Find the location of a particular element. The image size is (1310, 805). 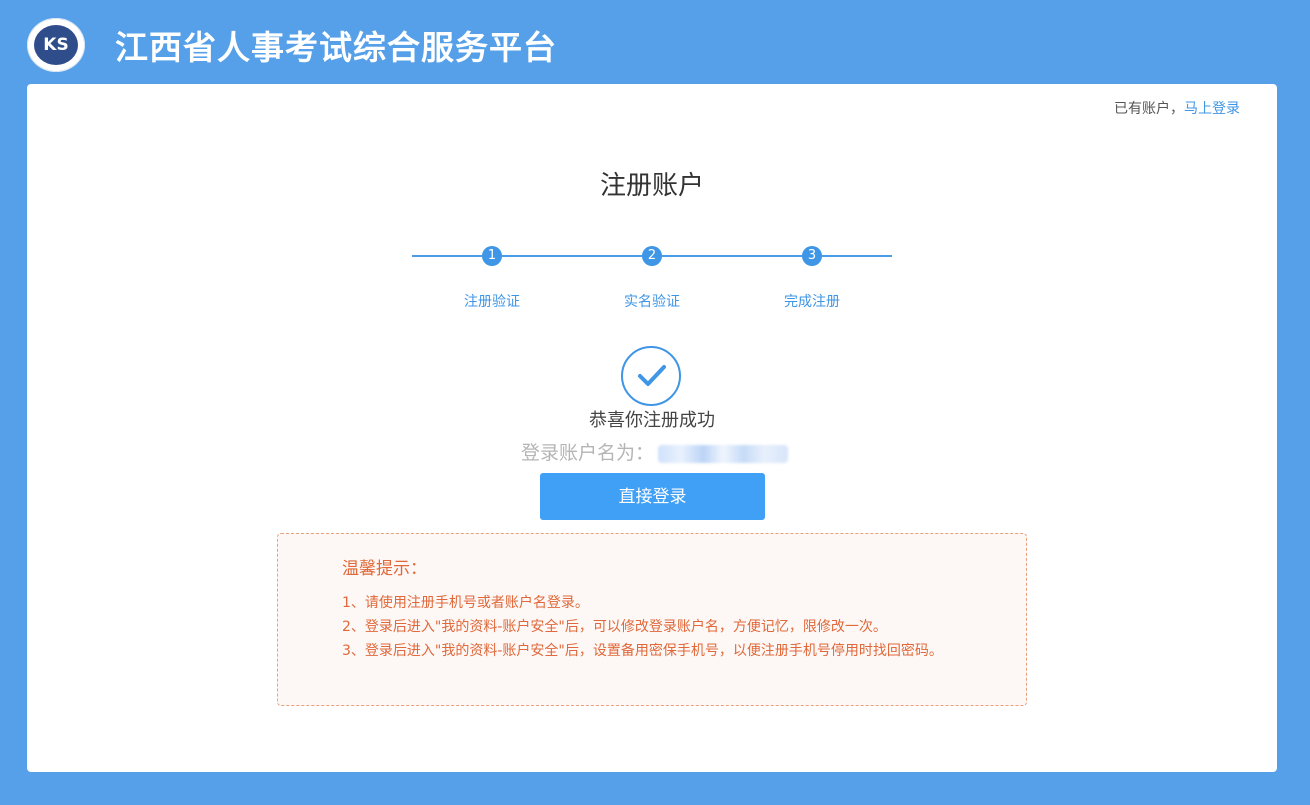

direct-login-button: 直接登录 is located at coordinates (652, 496).